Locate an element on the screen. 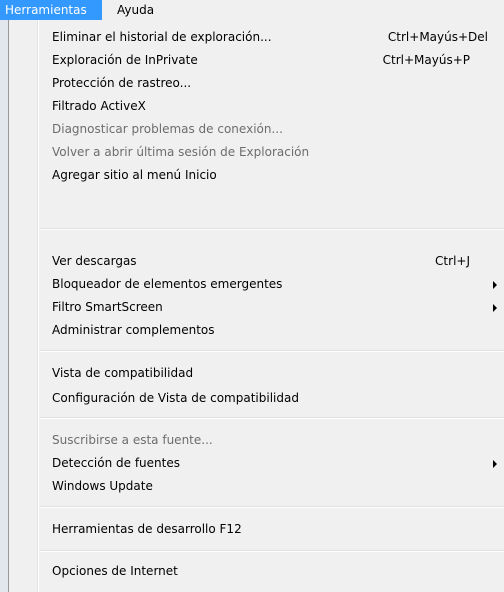 The width and height of the screenshot is (504, 592). menu-item-label: Administrar complementos is located at coordinates (133, 330).